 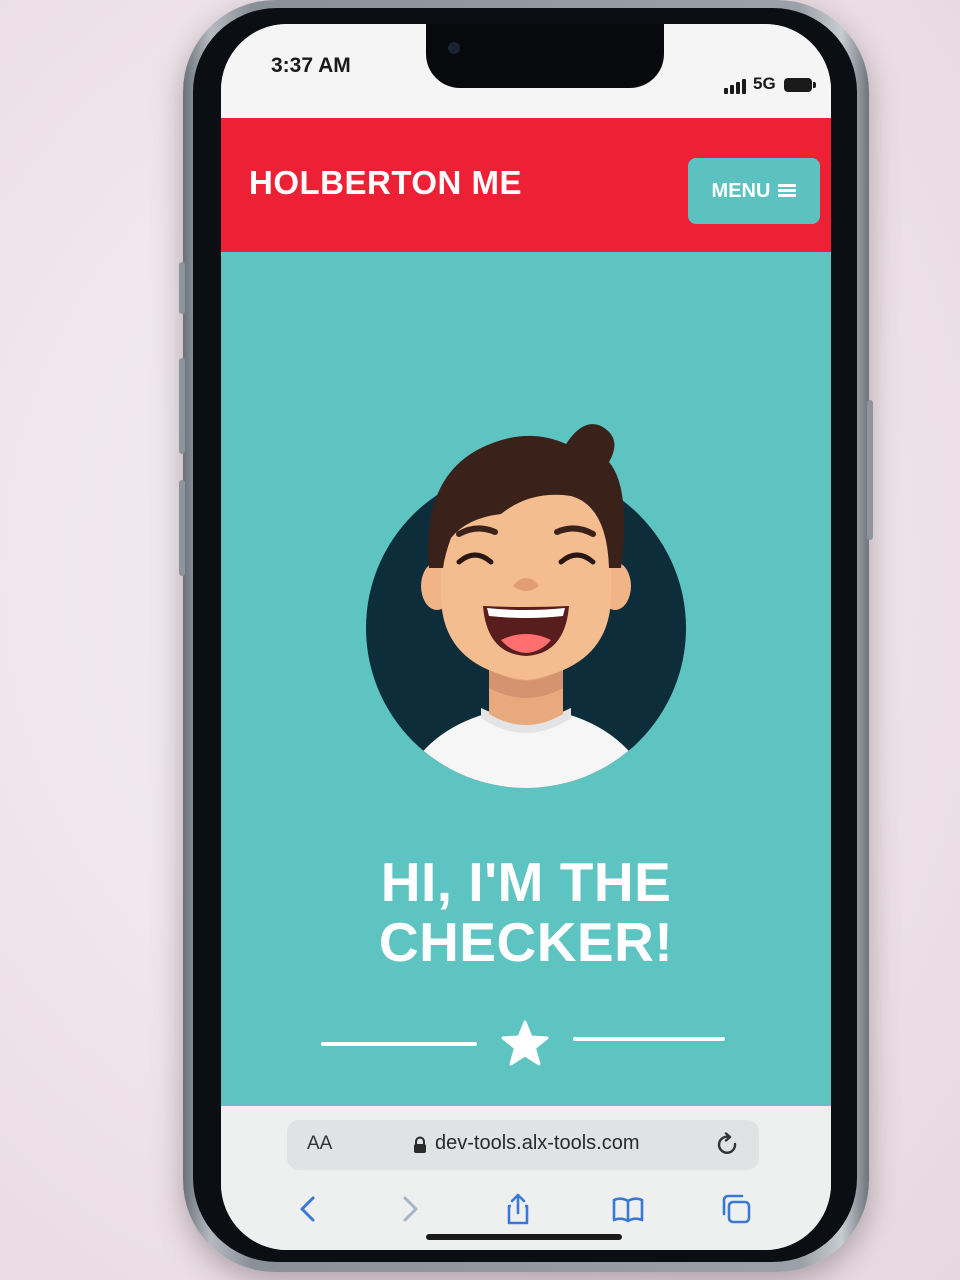 I want to click on power-button, so click(x=870, y=470).